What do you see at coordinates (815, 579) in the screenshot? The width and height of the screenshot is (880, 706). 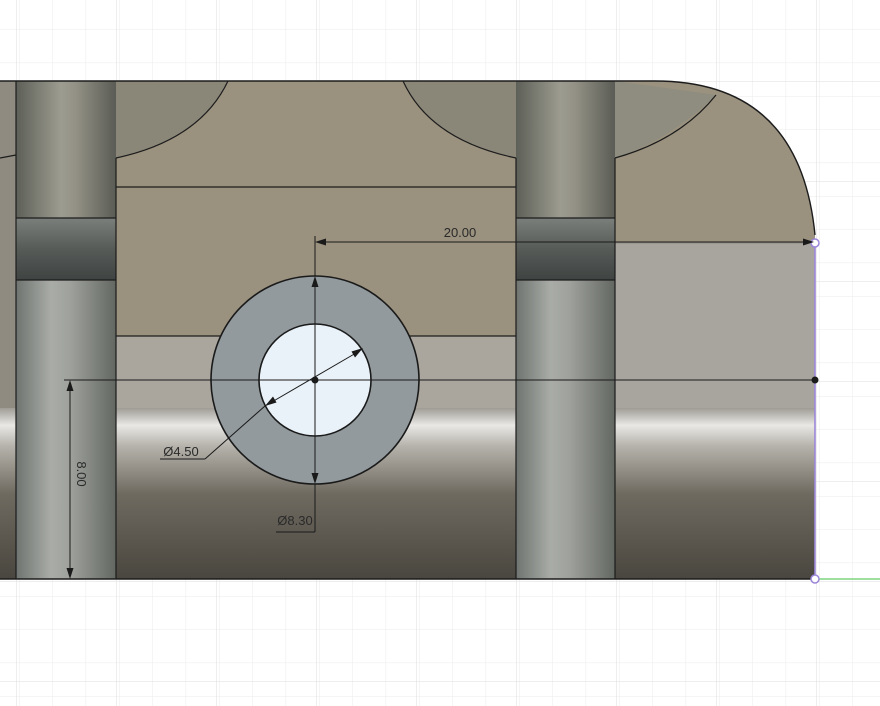 I see `sketch-point-bottom` at bounding box center [815, 579].